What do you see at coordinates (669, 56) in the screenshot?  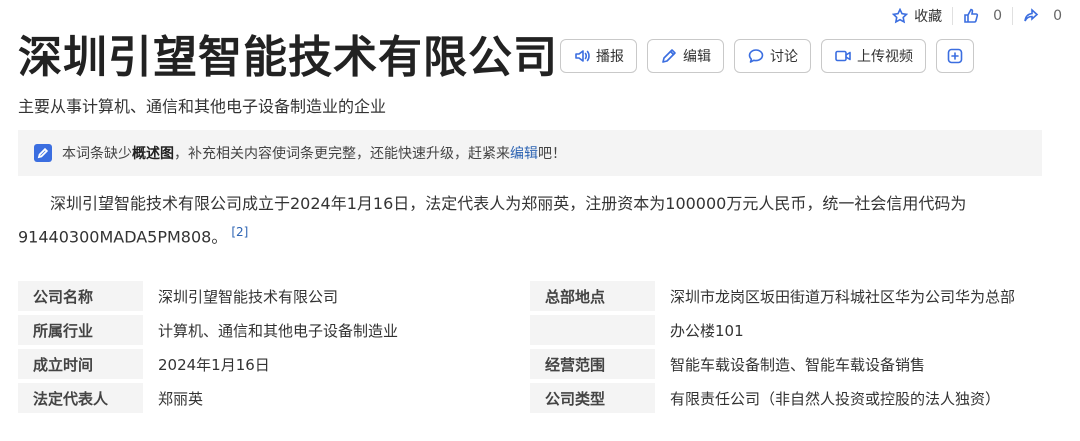 I see `pencil-icon` at bounding box center [669, 56].